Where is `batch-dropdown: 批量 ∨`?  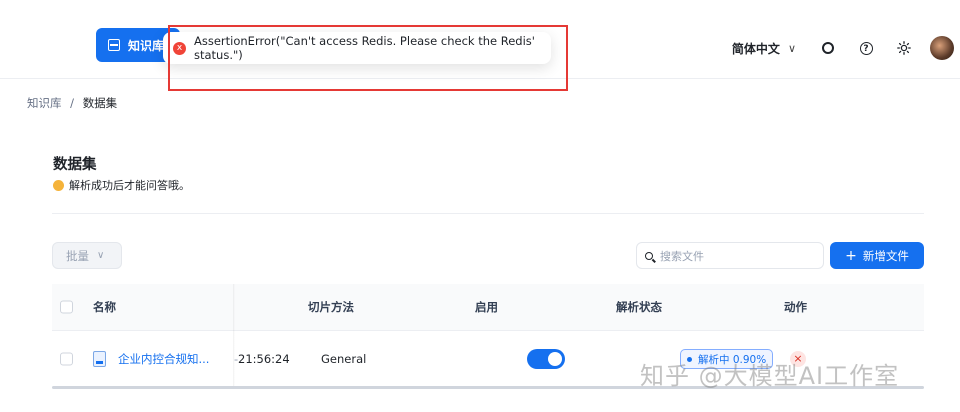 batch-dropdown: 批量 ∨ is located at coordinates (87, 255).